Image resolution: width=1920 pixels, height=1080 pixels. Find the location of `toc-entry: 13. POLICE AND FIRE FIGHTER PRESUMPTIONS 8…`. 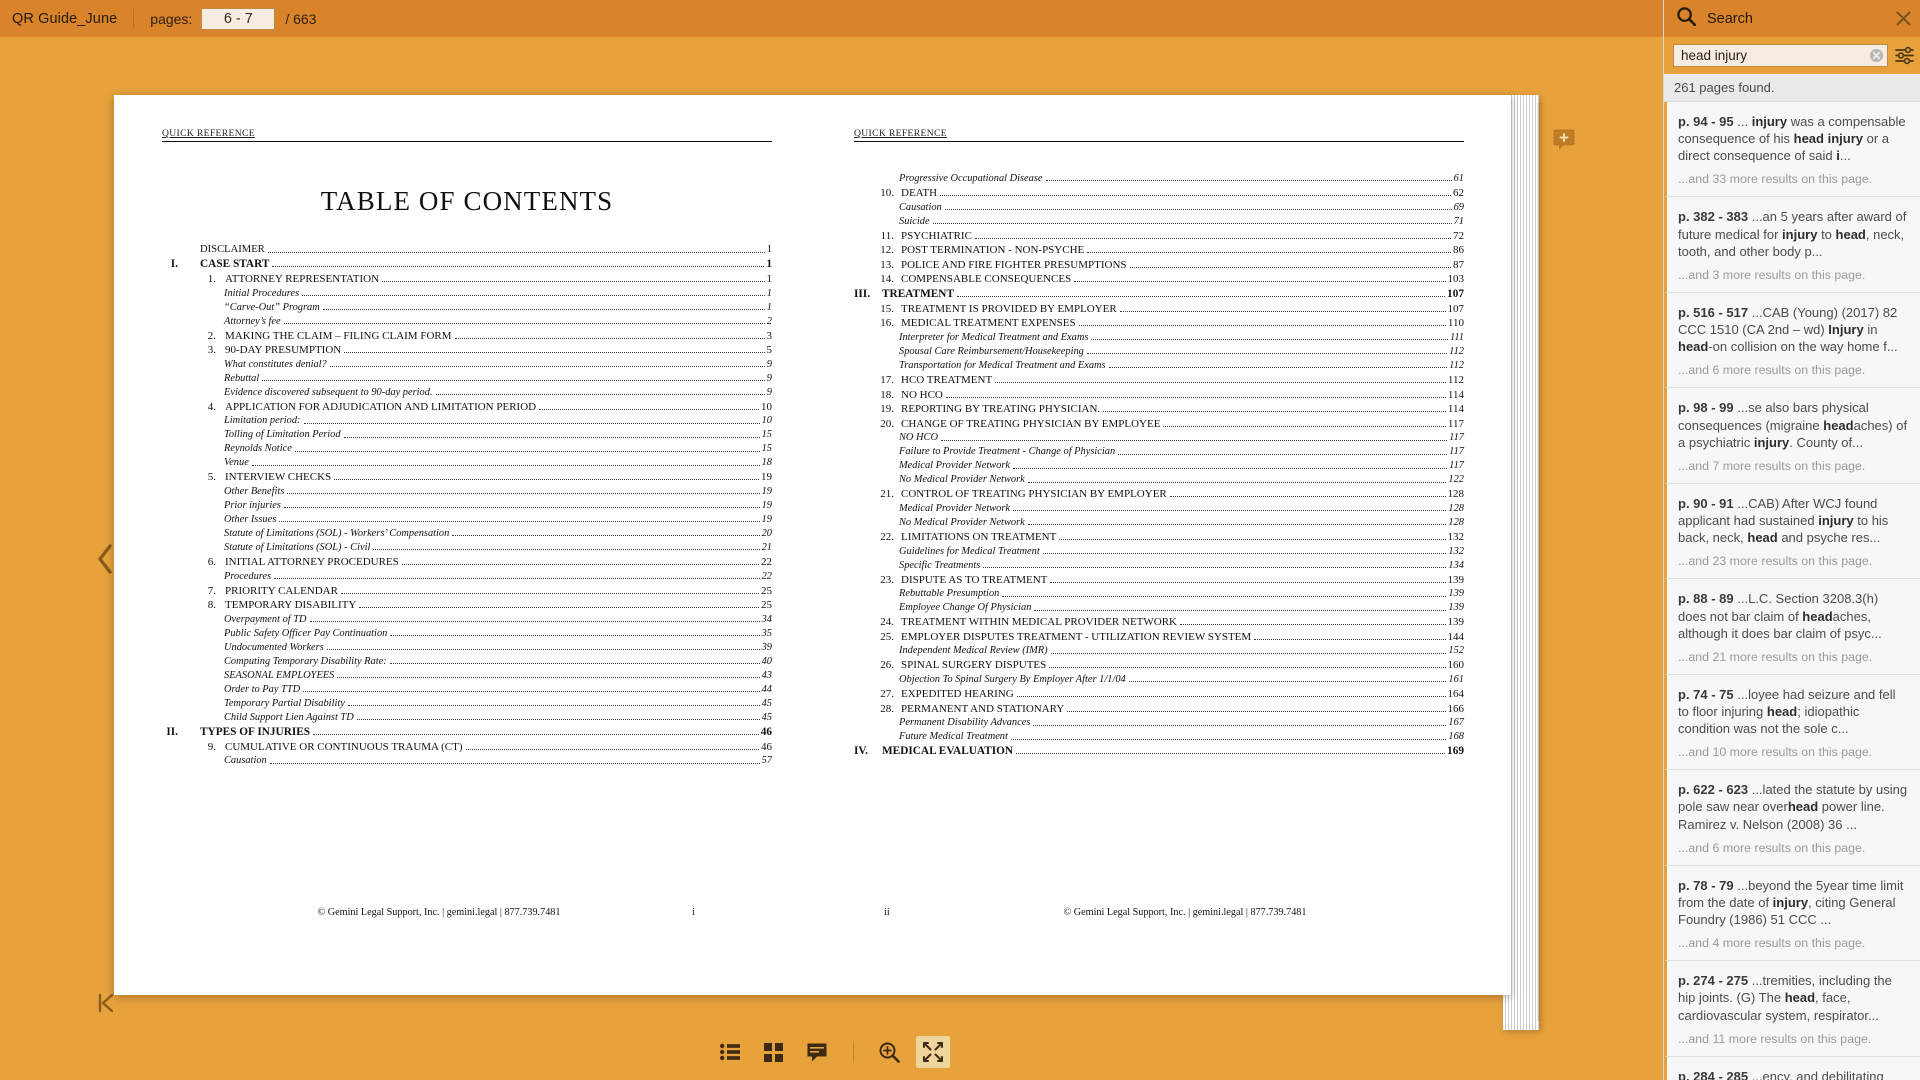

toc-entry: 13. POLICE AND FIRE FIGHTER PRESUMPTIONS 8… is located at coordinates (1159, 265).